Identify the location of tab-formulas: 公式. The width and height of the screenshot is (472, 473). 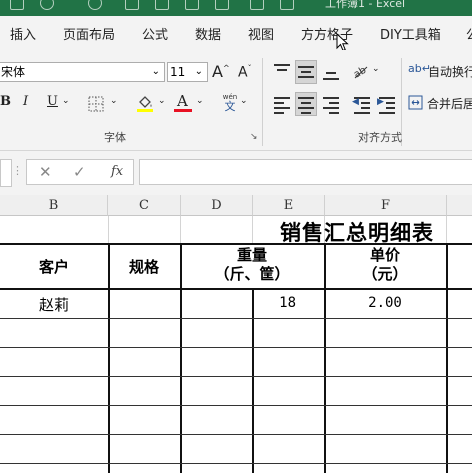
(155, 33).